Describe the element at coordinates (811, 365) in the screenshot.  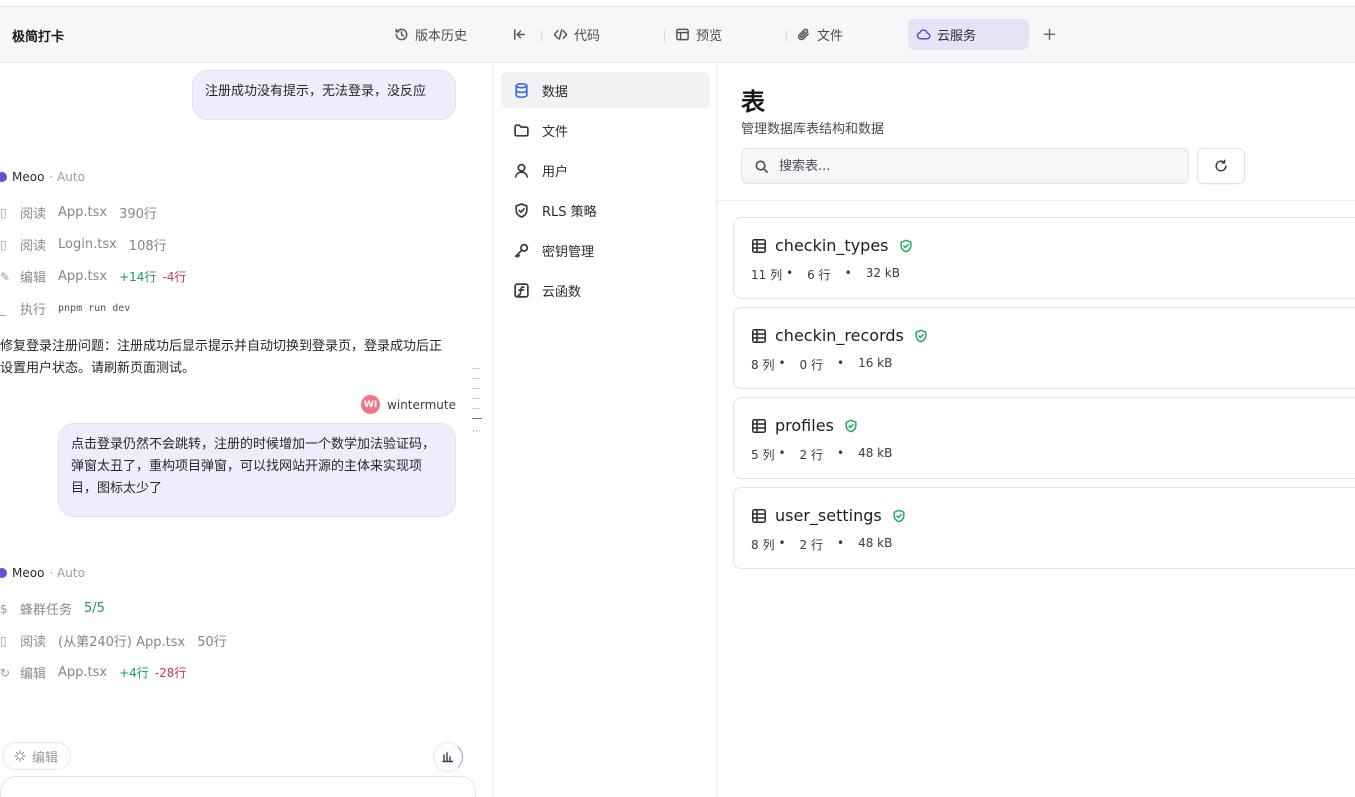
I see `table-rows: 0 行` at that location.